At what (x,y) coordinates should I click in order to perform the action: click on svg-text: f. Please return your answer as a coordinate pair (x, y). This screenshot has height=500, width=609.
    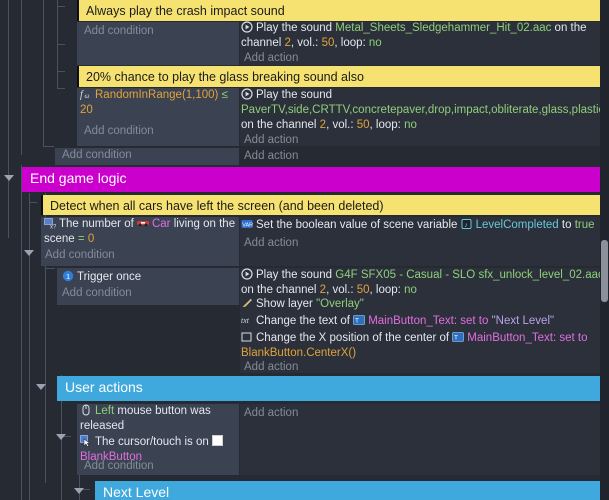
    Looking at the image, I should click on (82, 95).